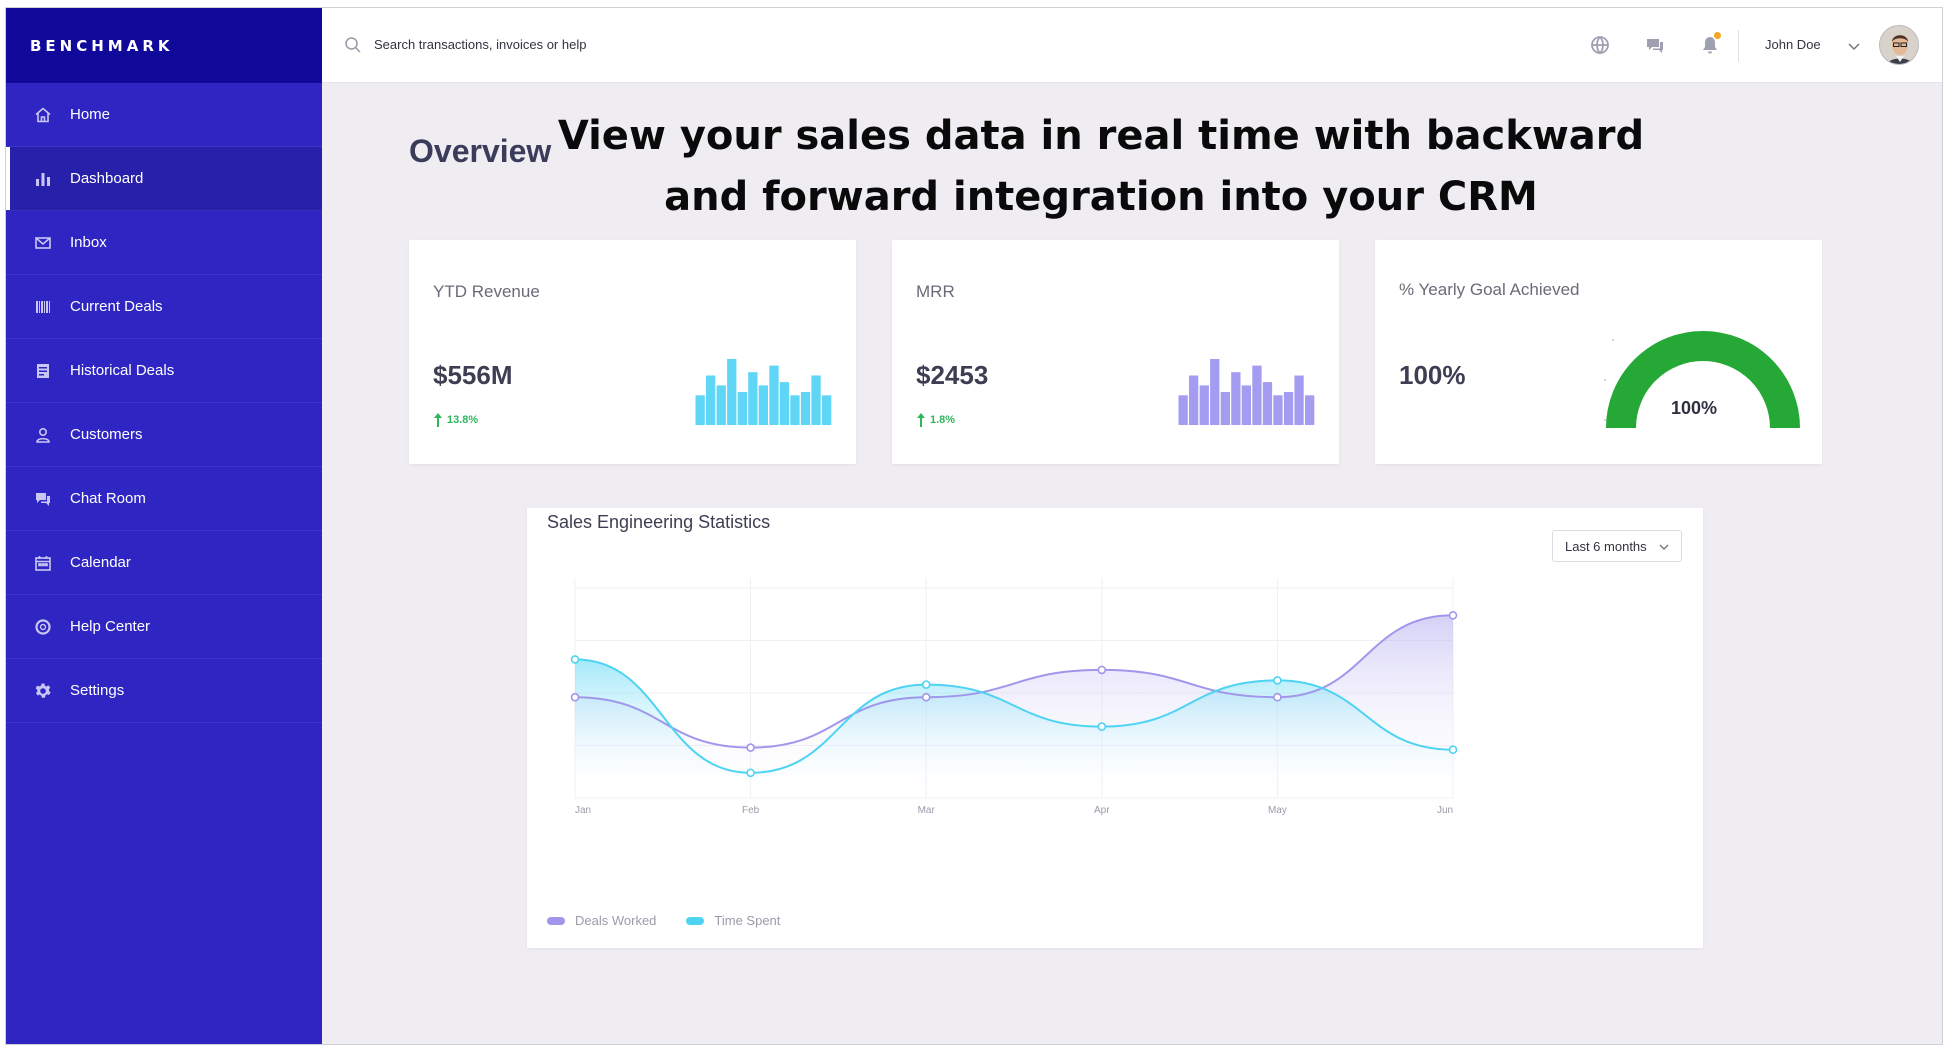 Image resolution: width=1947 pixels, height=1046 pixels. Describe the element at coordinates (43, 691) in the screenshot. I see `gear-icon` at that location.